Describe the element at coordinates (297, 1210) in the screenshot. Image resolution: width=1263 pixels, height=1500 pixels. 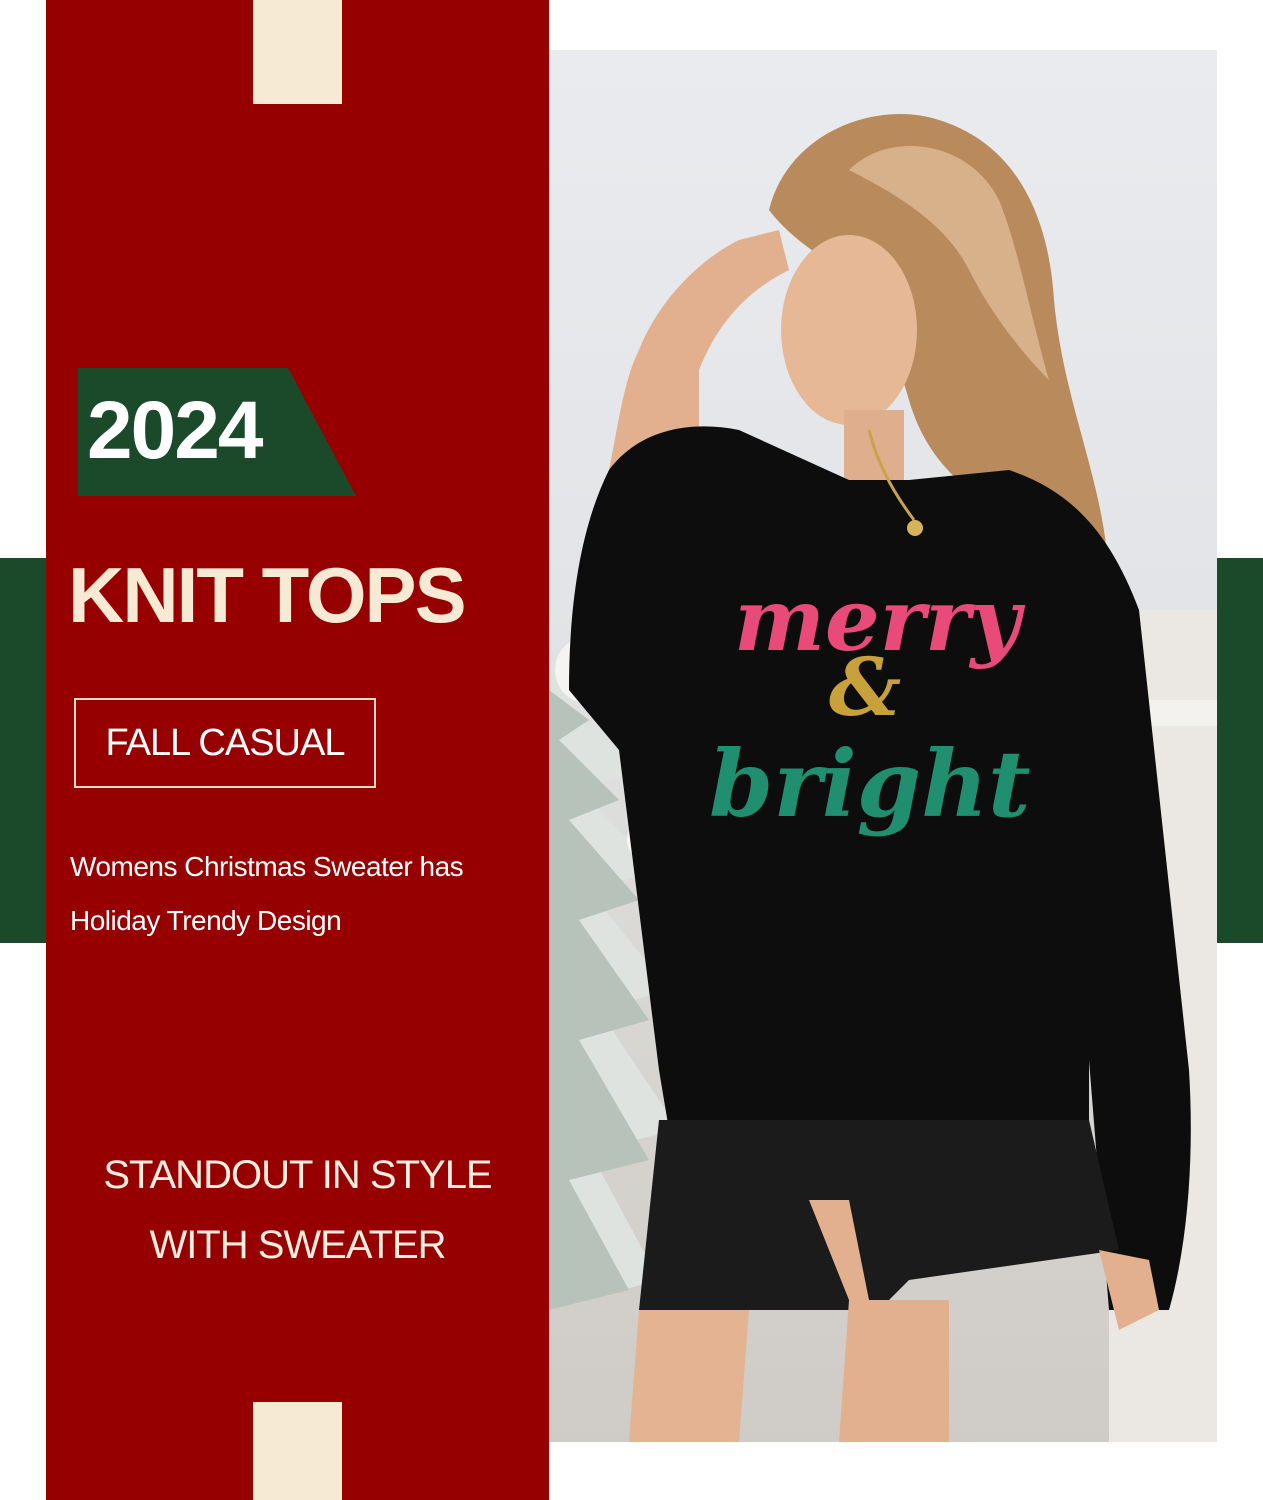
I see `slogan: STANDOUT IN STYLE WITH SWEATER` at that location.